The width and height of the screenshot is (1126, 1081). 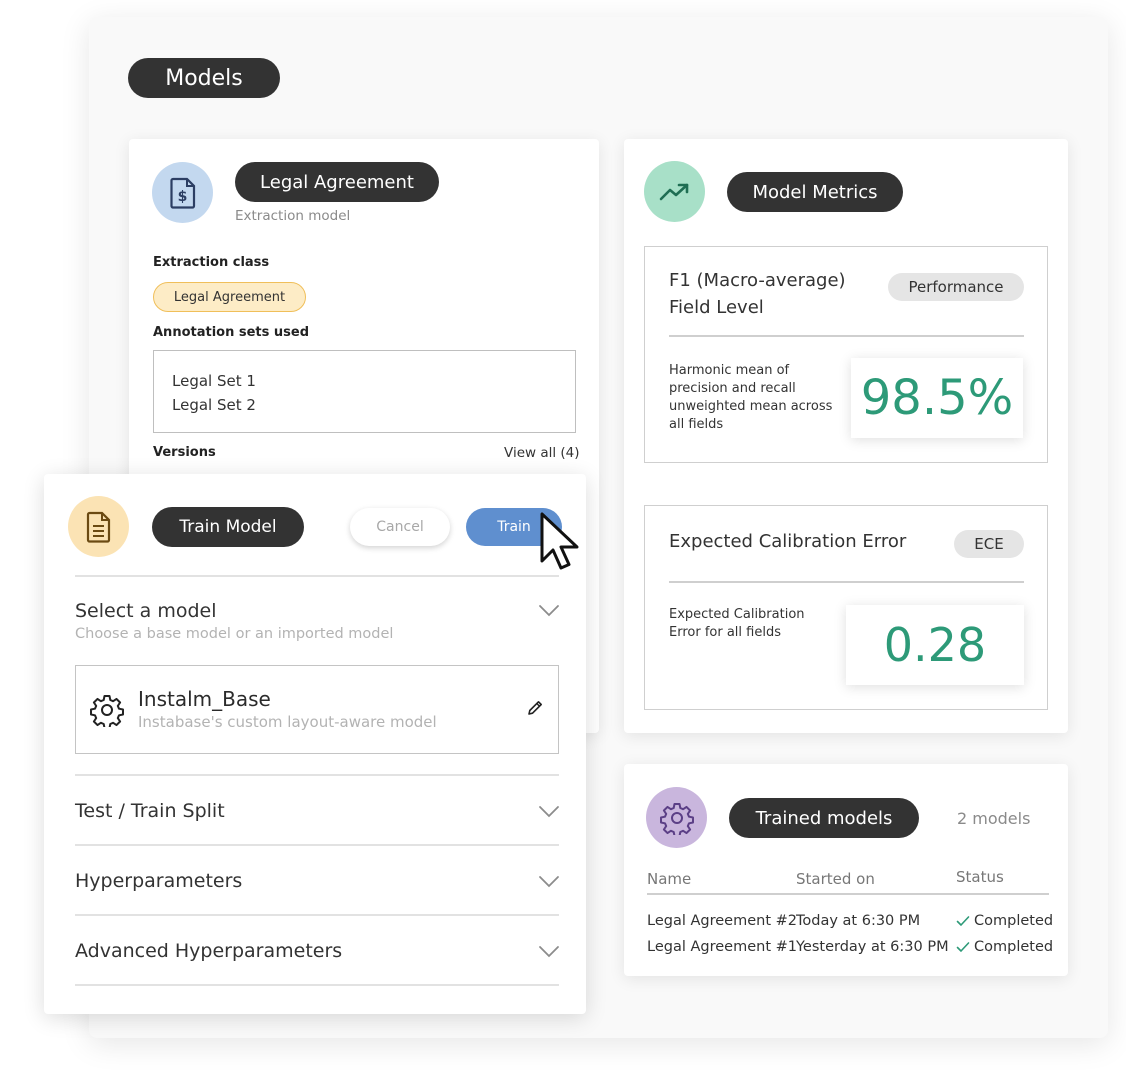 I want to click on extraction-class-tag: Legal Agreement, so click(x=229, y=297).